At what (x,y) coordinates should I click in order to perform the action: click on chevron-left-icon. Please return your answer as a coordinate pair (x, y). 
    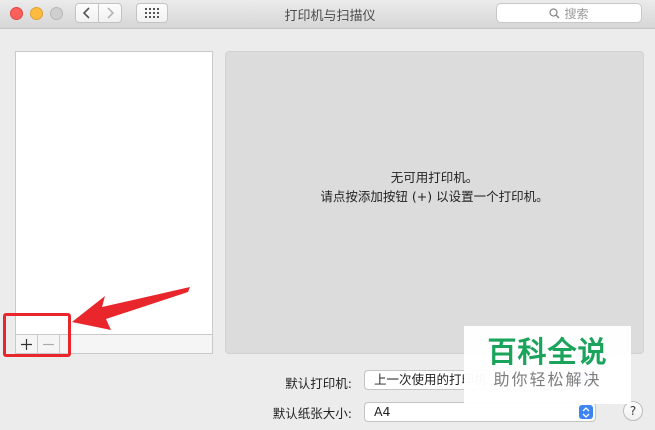
    Looking at the image, I should click on (86, 13).